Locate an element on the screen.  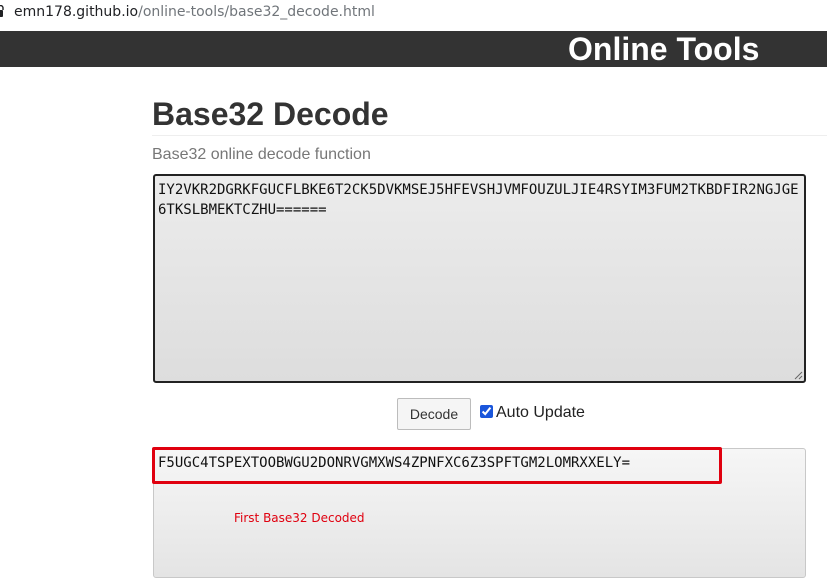
decode-button: Decode is located at coordinates (434, 414).